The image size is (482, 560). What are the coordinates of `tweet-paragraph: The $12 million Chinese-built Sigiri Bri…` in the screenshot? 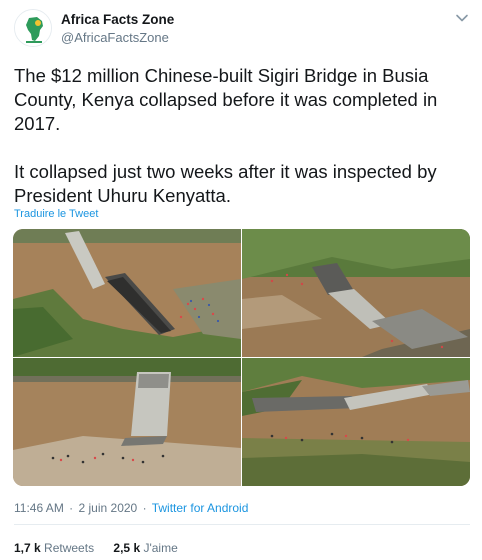 It's located at (226, 99).